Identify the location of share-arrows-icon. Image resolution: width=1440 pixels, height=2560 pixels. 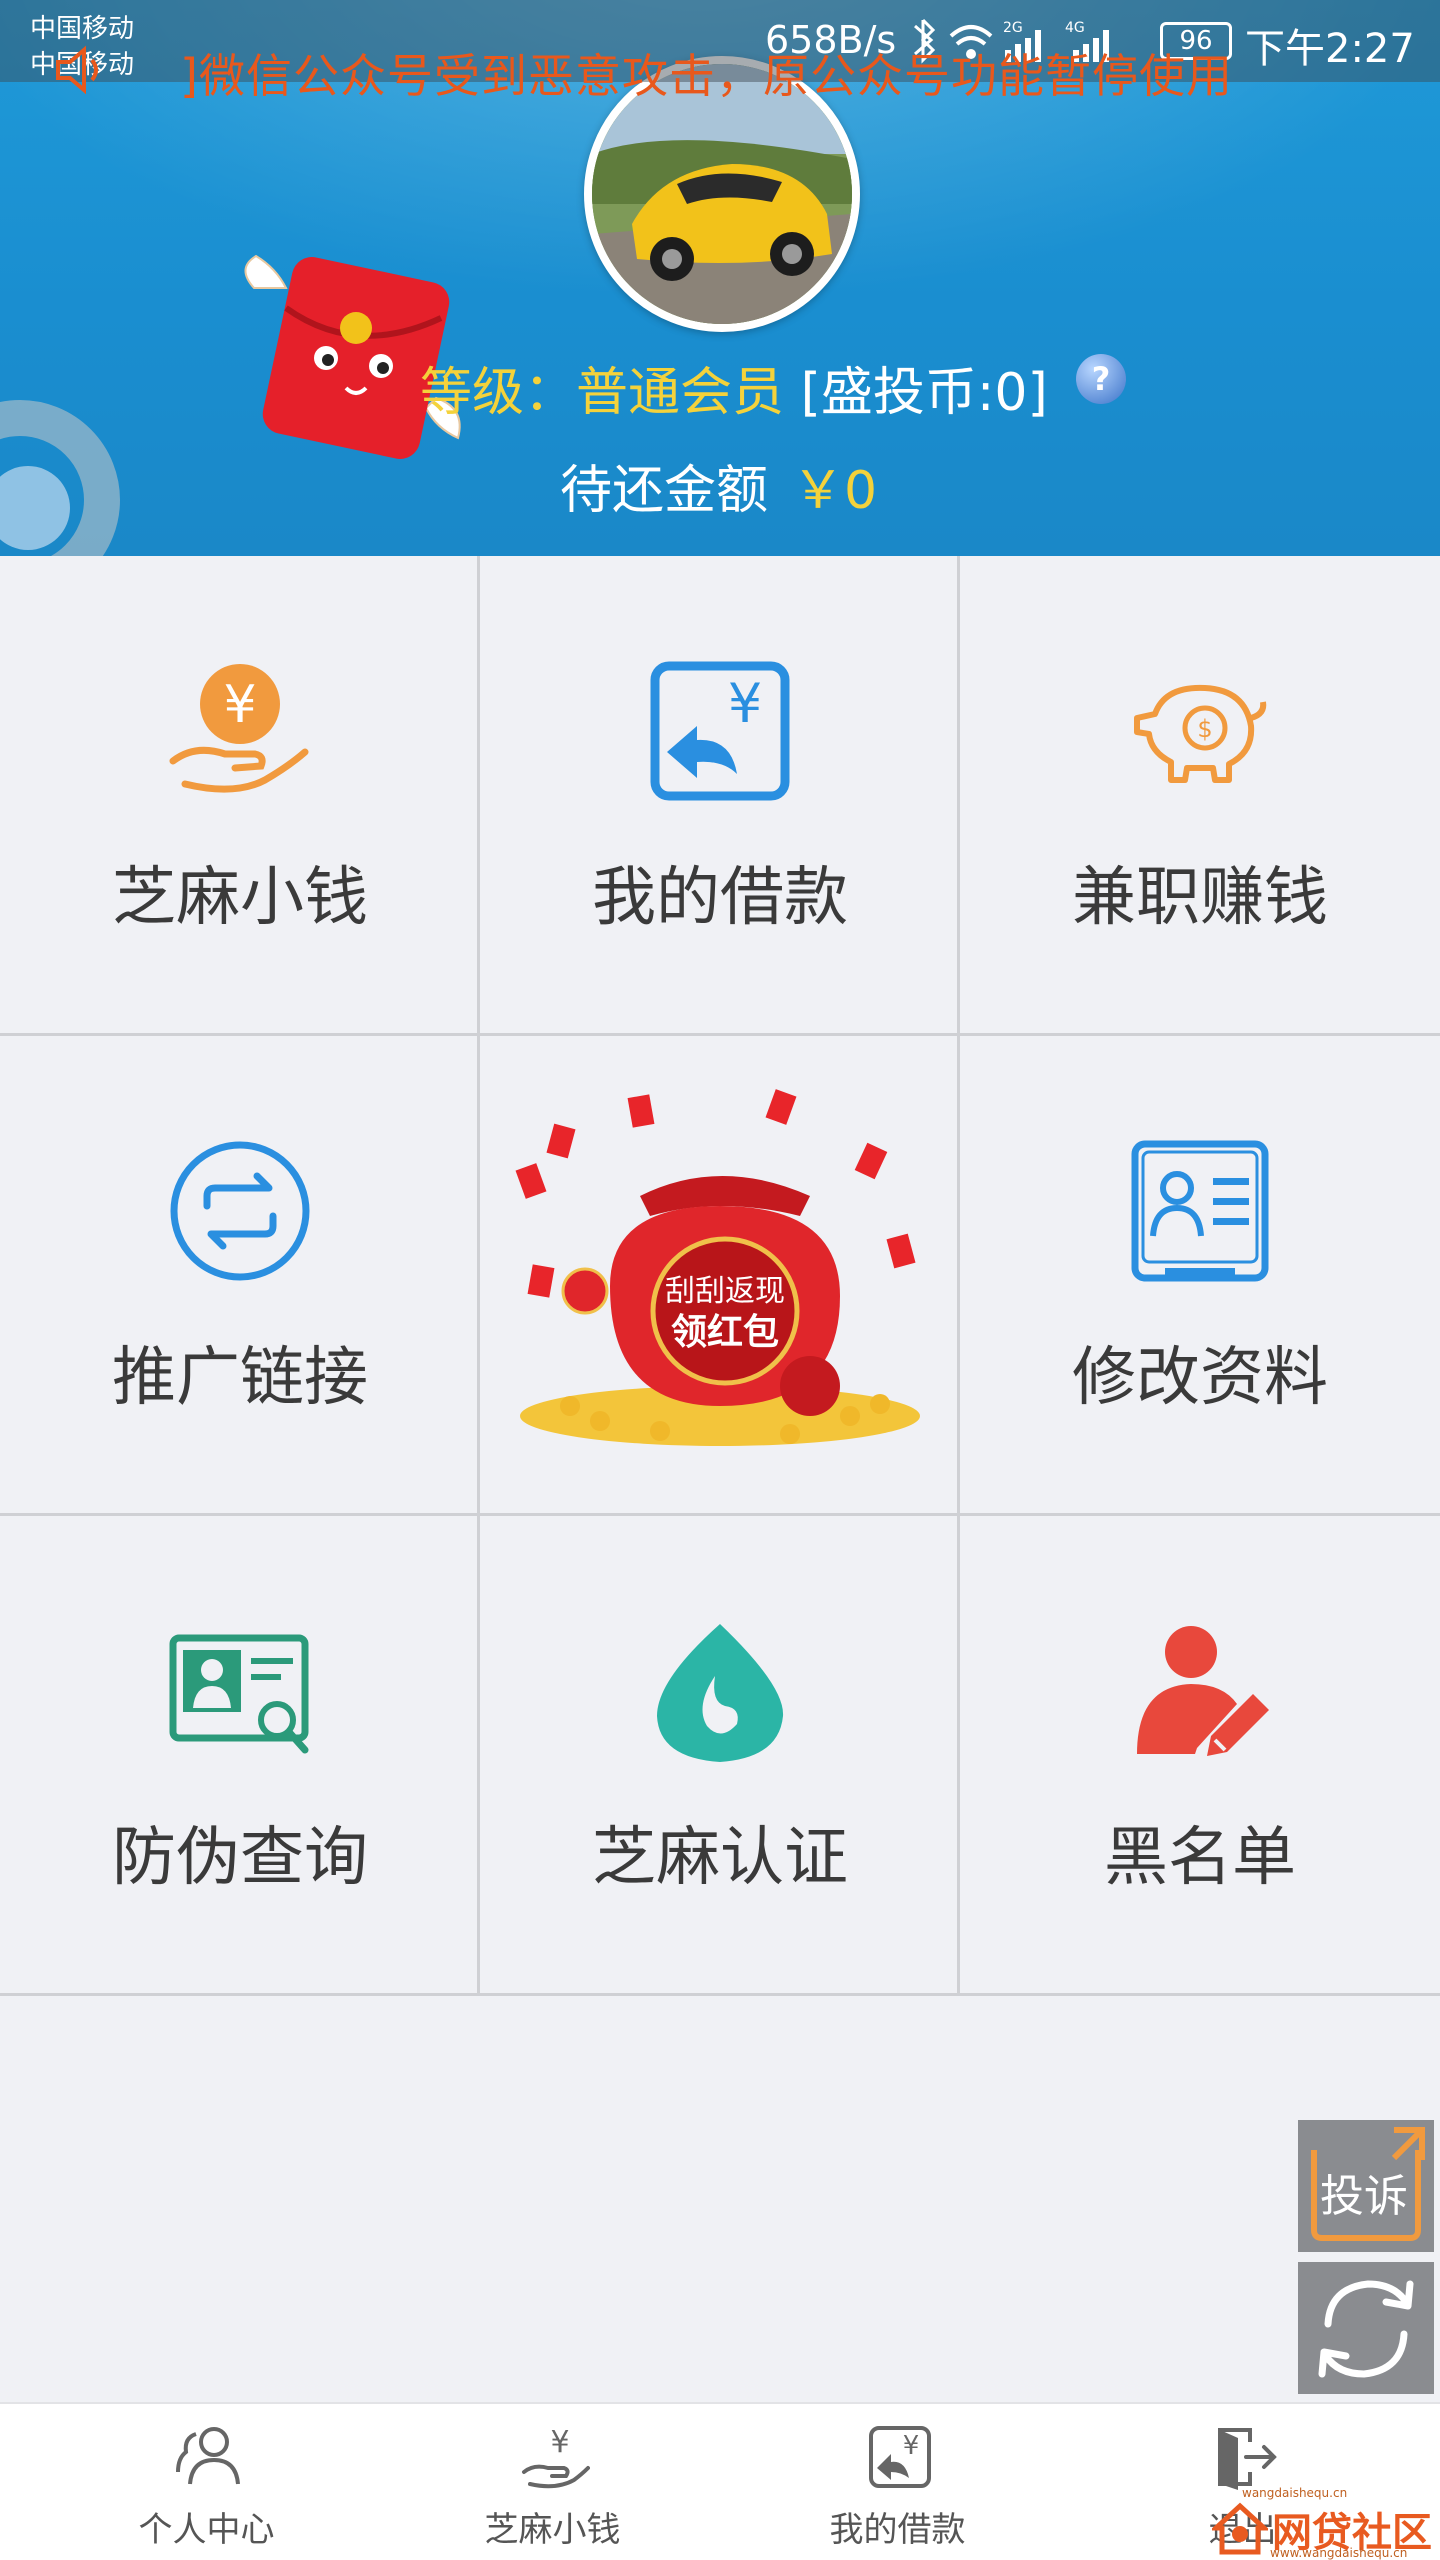
(240, 1211).